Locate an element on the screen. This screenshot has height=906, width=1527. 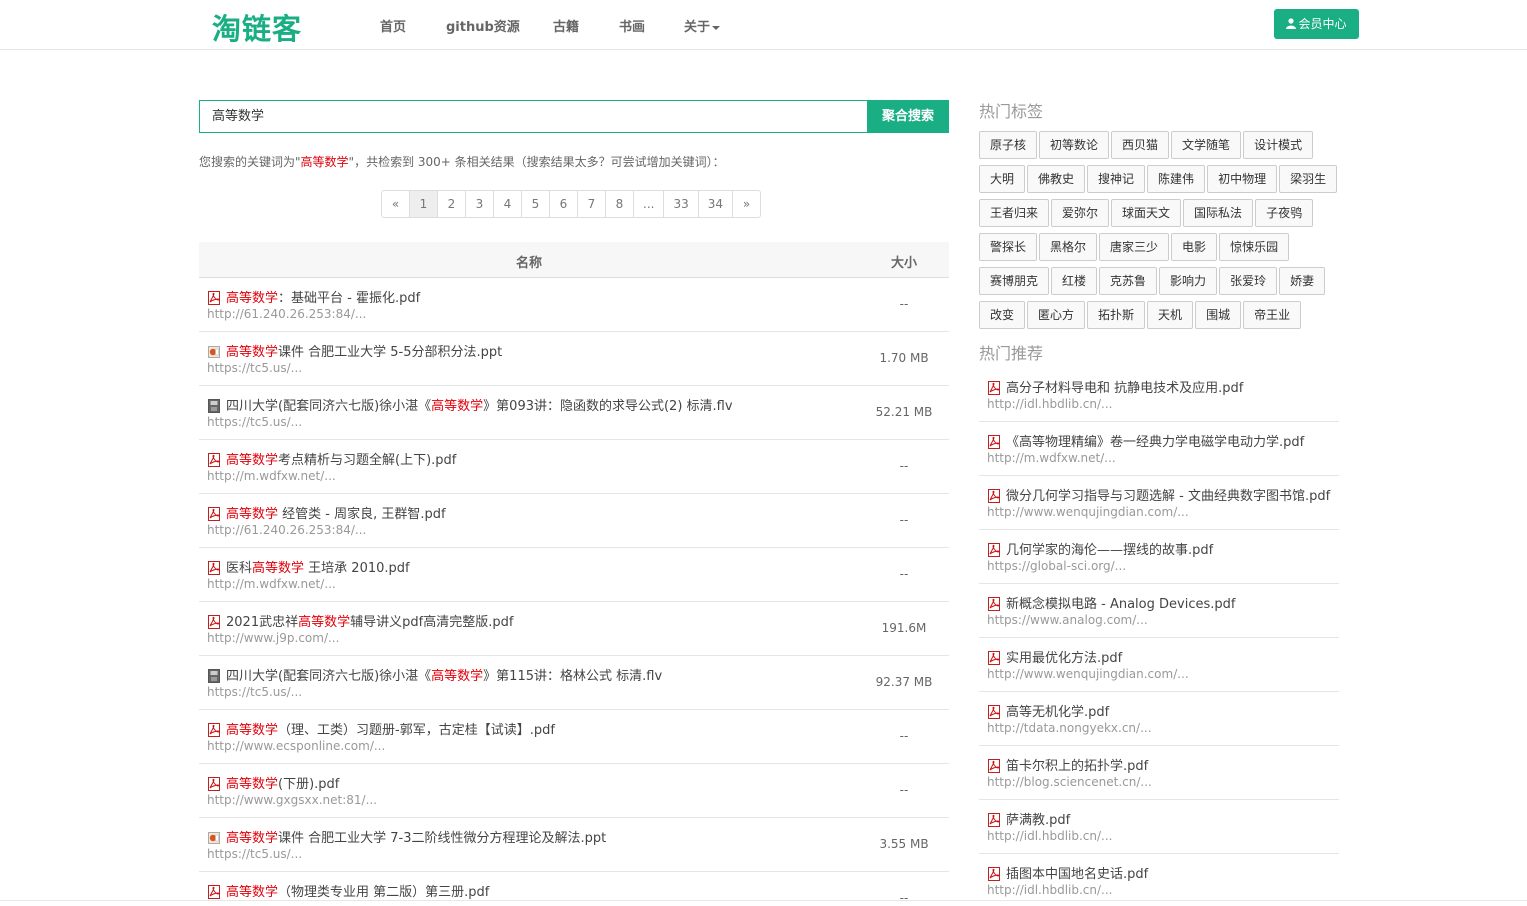
page-button: 1 is located at coordinates (423, 204).